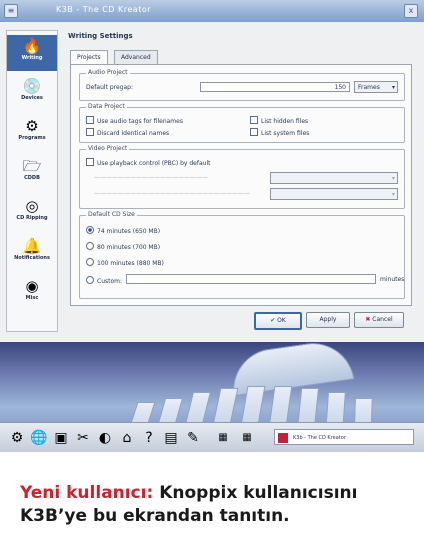 The image size is (424, 547). Describe the element at coordinates (283, 438) in the screenshot. I see `k3b-app-icon` at that location.